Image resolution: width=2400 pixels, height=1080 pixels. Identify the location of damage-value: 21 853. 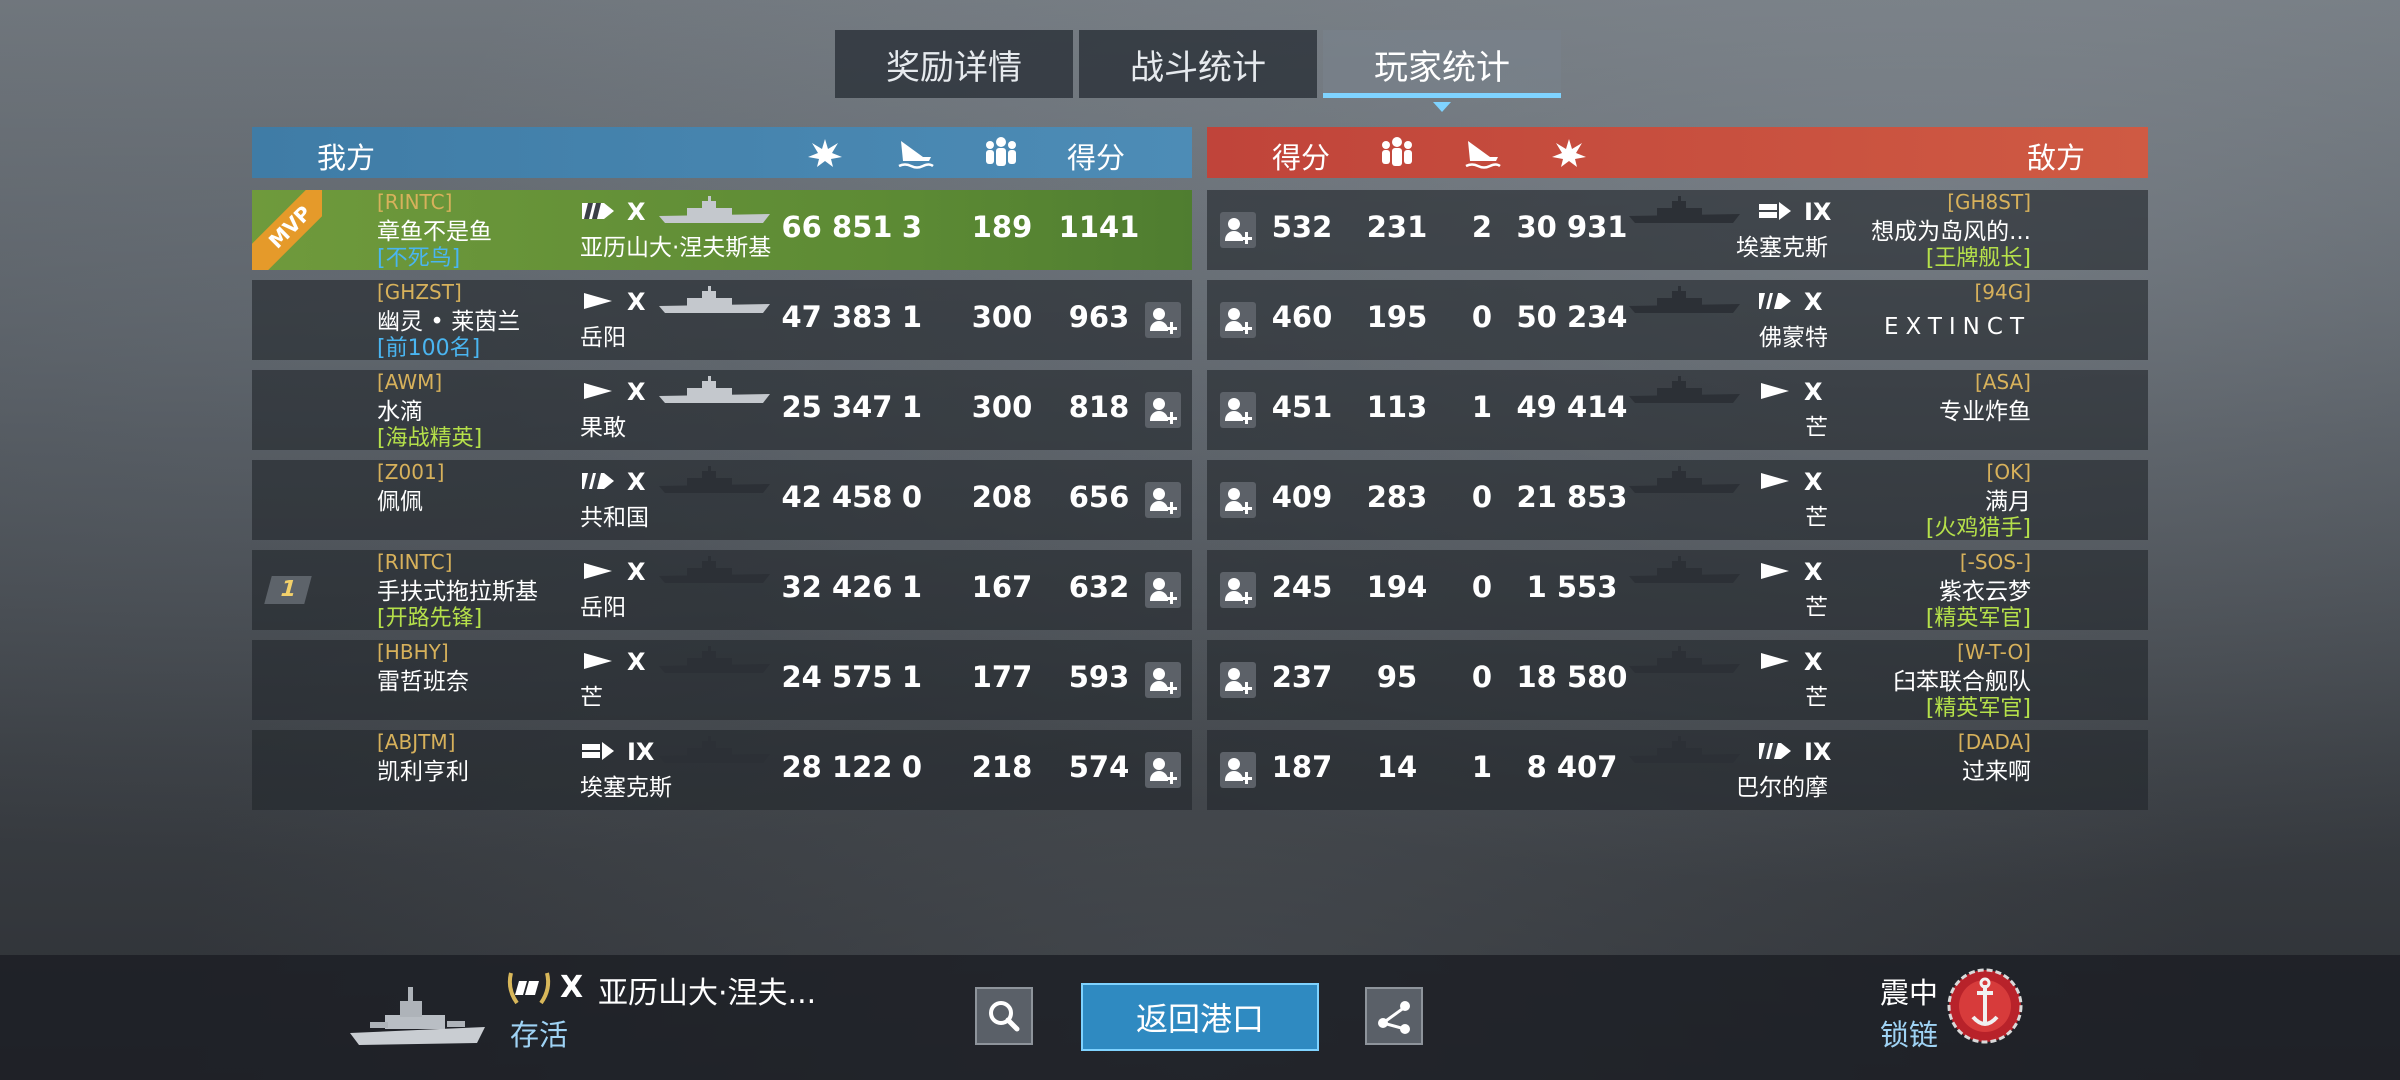
(1572, 497).